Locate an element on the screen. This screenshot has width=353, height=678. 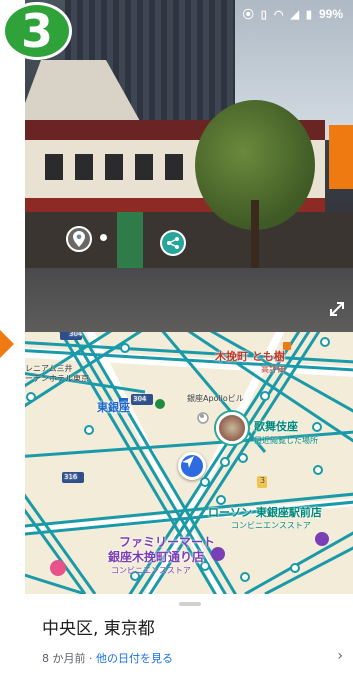
location-pin-icon is located at coordinates (79, 239).